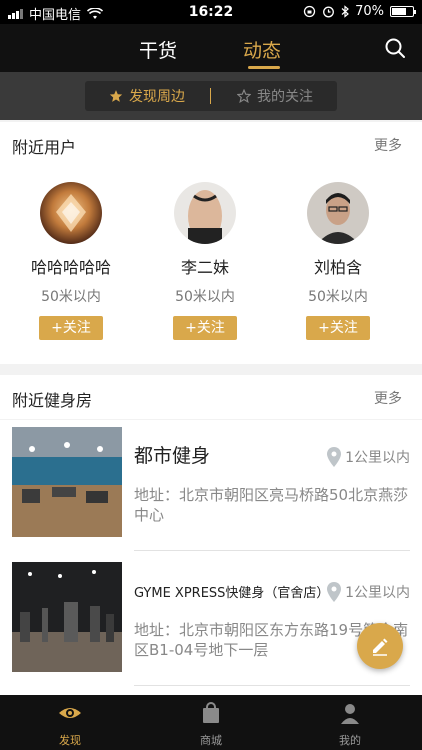 The image size is (422, 750). I want to click on user-name: 刘柏含, so click(337, 267).